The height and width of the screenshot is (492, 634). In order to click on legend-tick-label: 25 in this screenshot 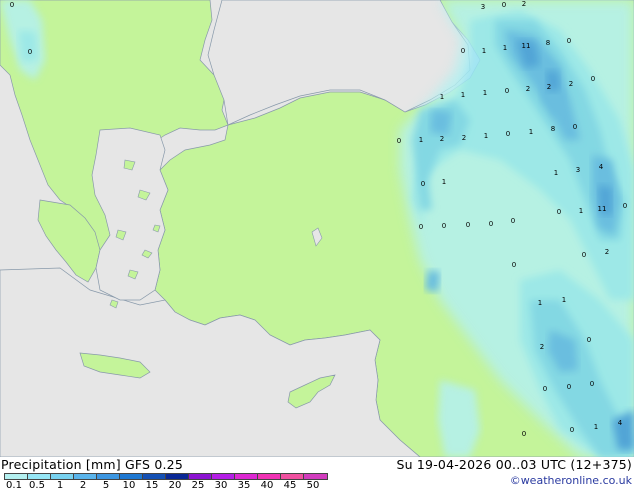, I will do `click(198, 485)`.